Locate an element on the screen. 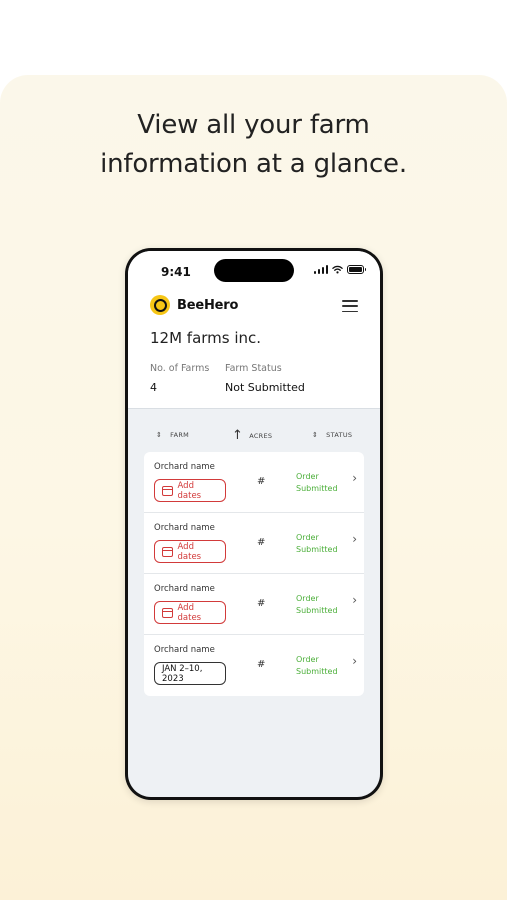 This screenshot has width=507, height=900. column-label: ACRES is located at coordinates (261, 436).